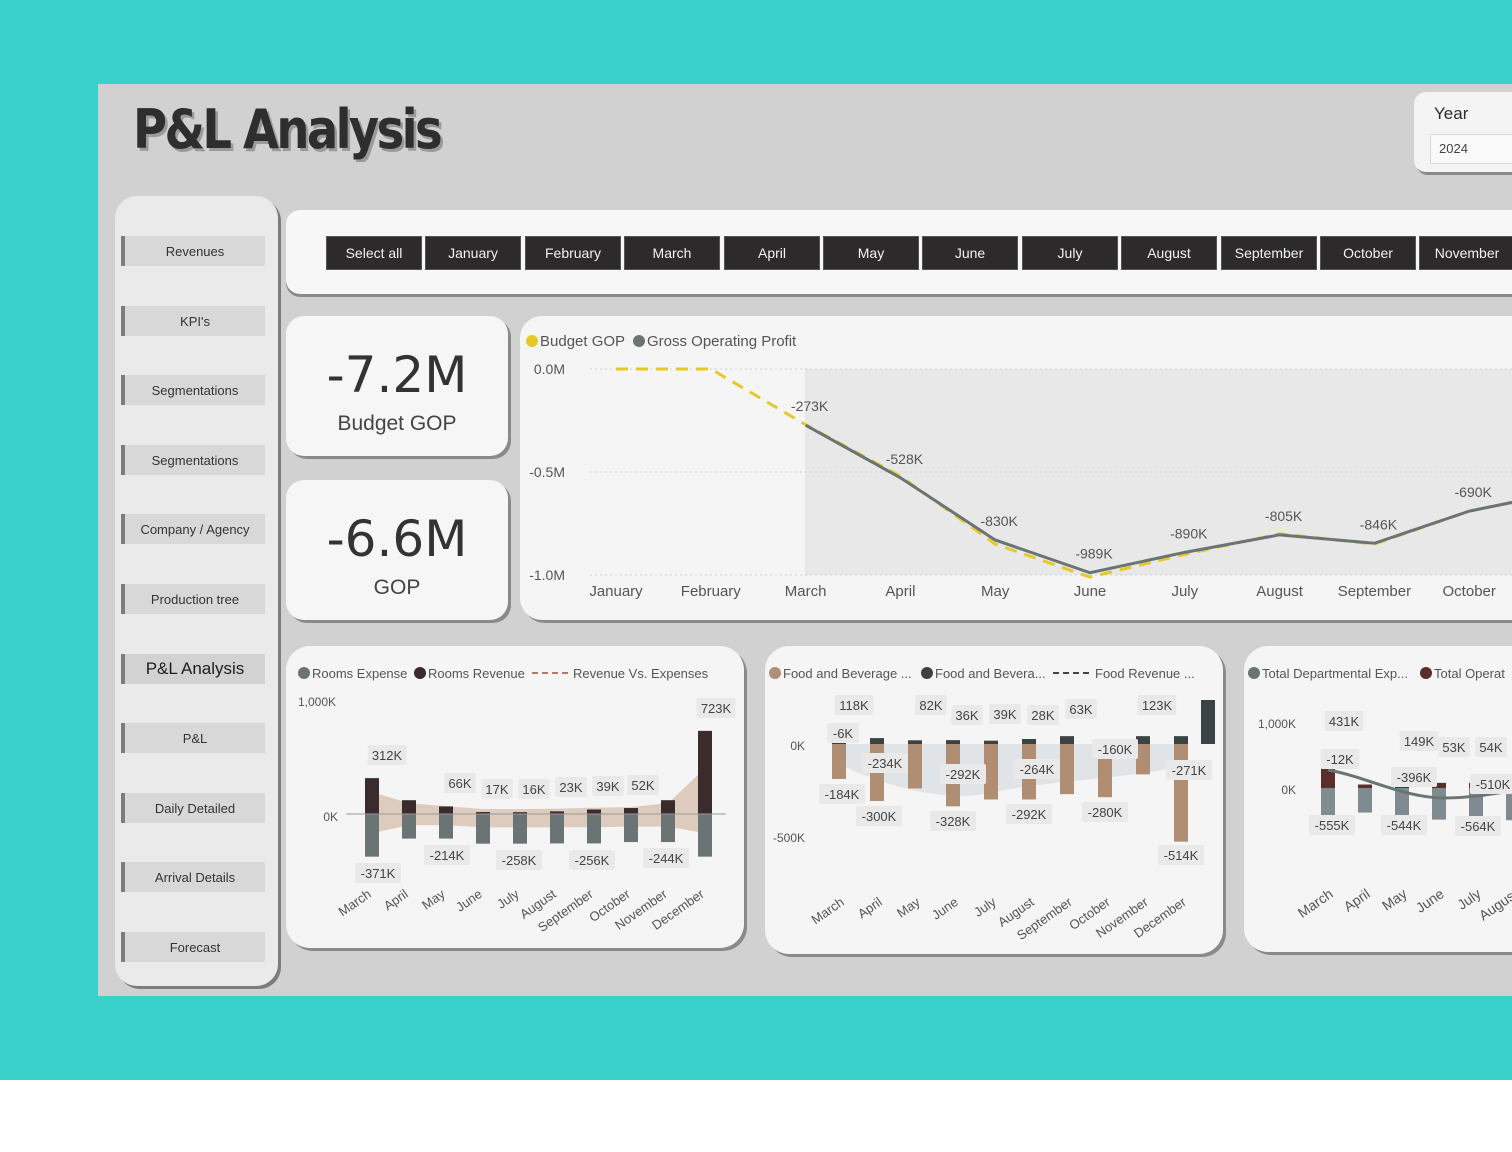 The image size is (1512, 1152). Describe the element at coordinates (1254, 673) in the screenshot. I see `legend-marker-total-departmental` at that location.